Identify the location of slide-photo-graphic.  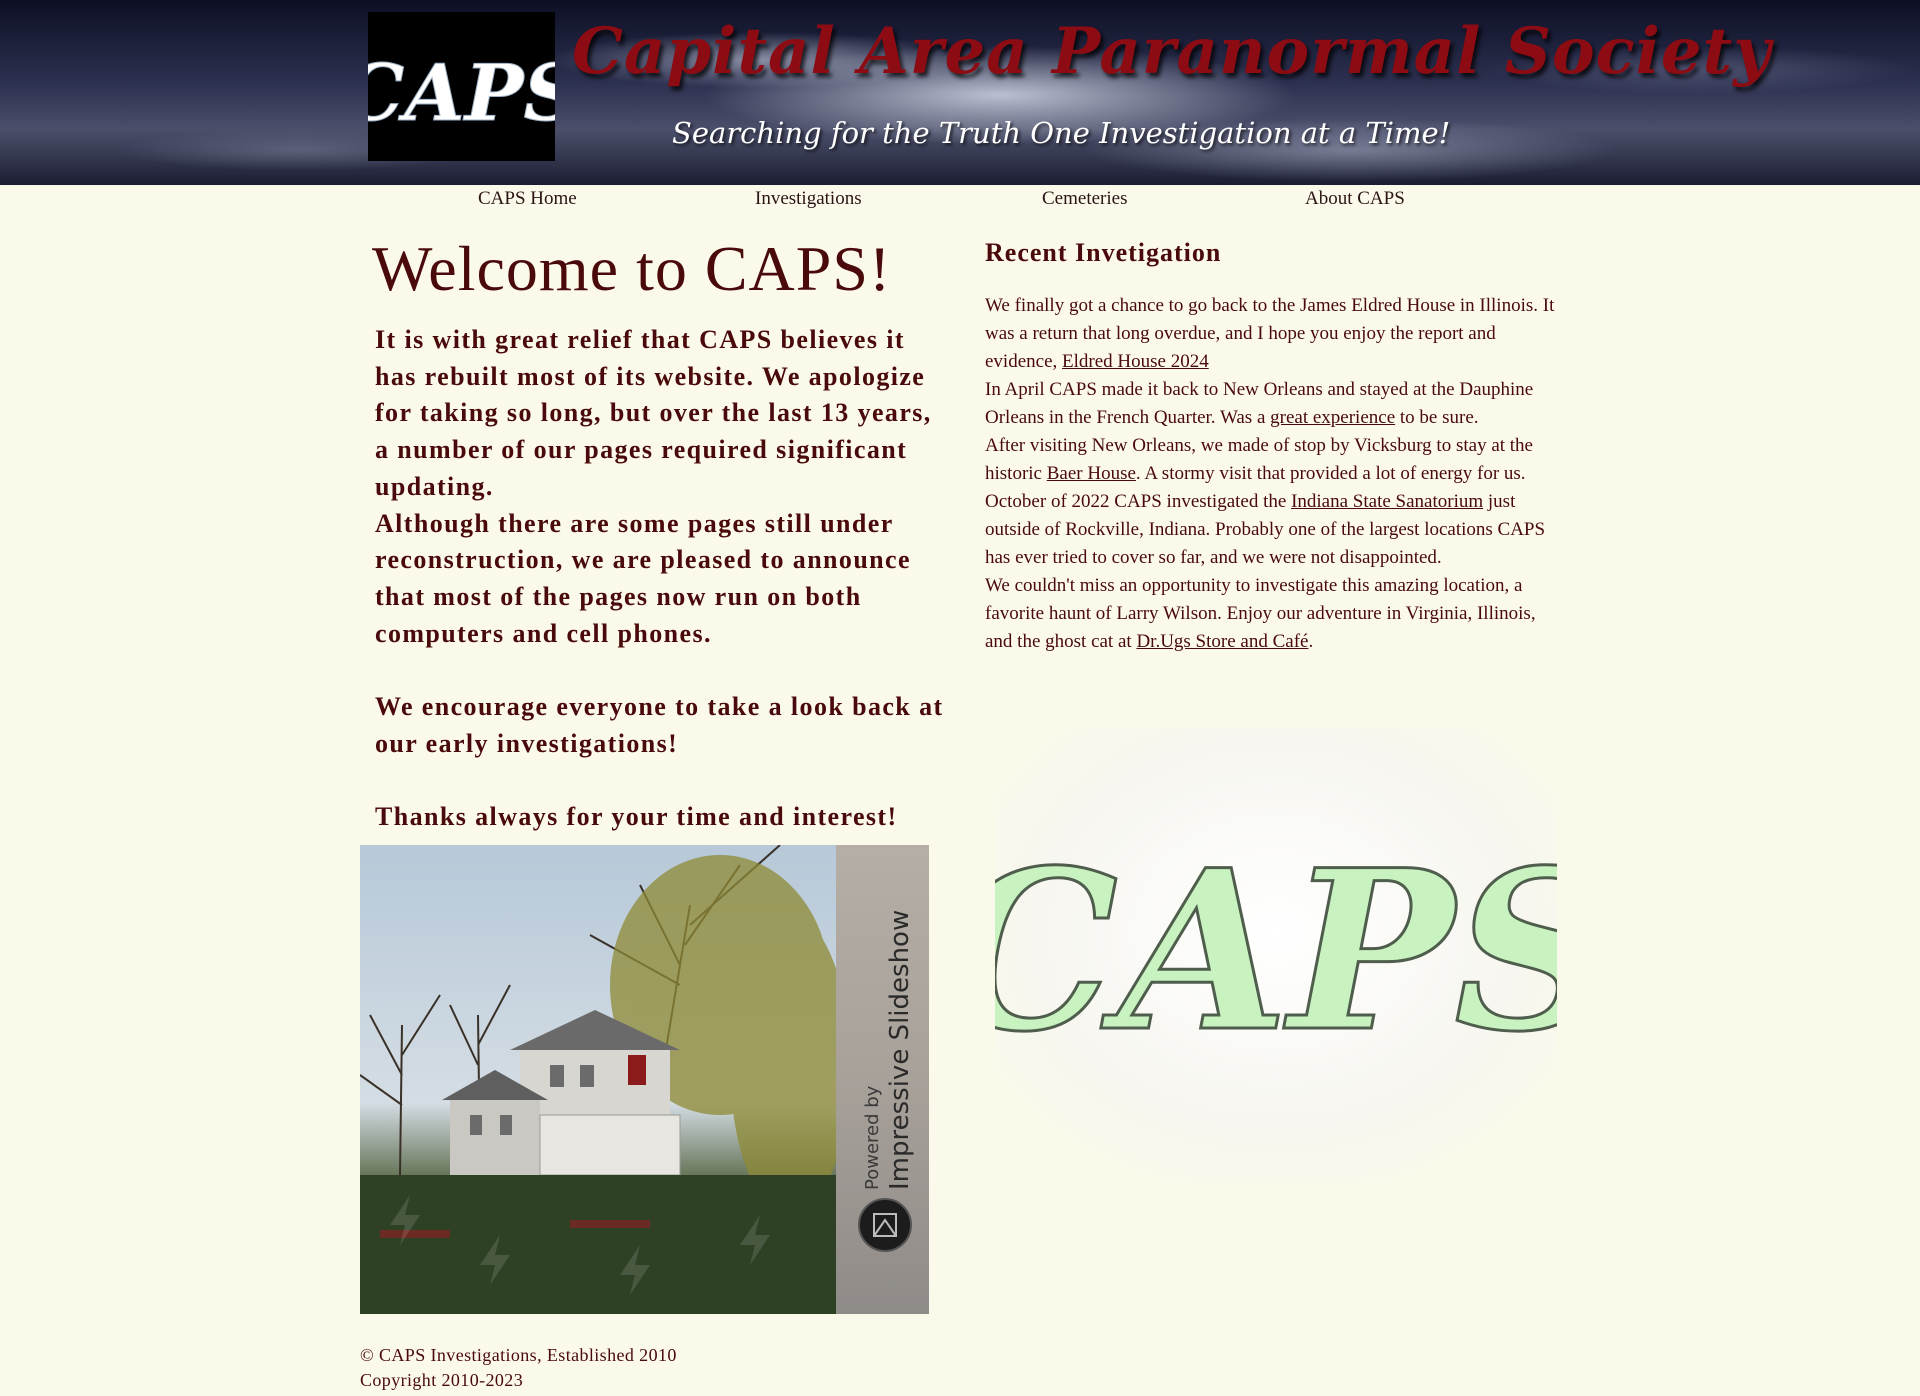
(605, 1079).